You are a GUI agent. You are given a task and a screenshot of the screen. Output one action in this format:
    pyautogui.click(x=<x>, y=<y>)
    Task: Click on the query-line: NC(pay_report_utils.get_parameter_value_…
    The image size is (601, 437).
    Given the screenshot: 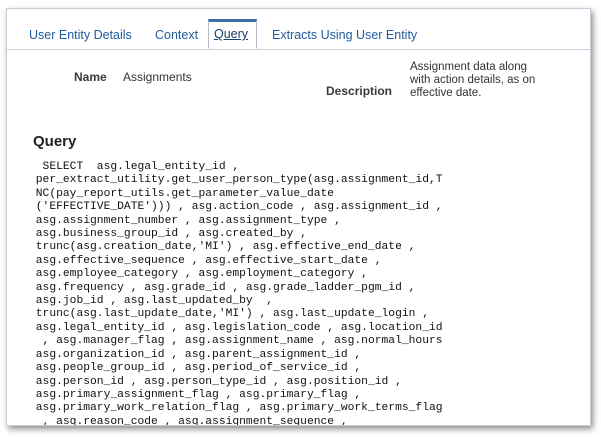 What is the action you would take?
    pyautogui.click(x=182, y=193)
    